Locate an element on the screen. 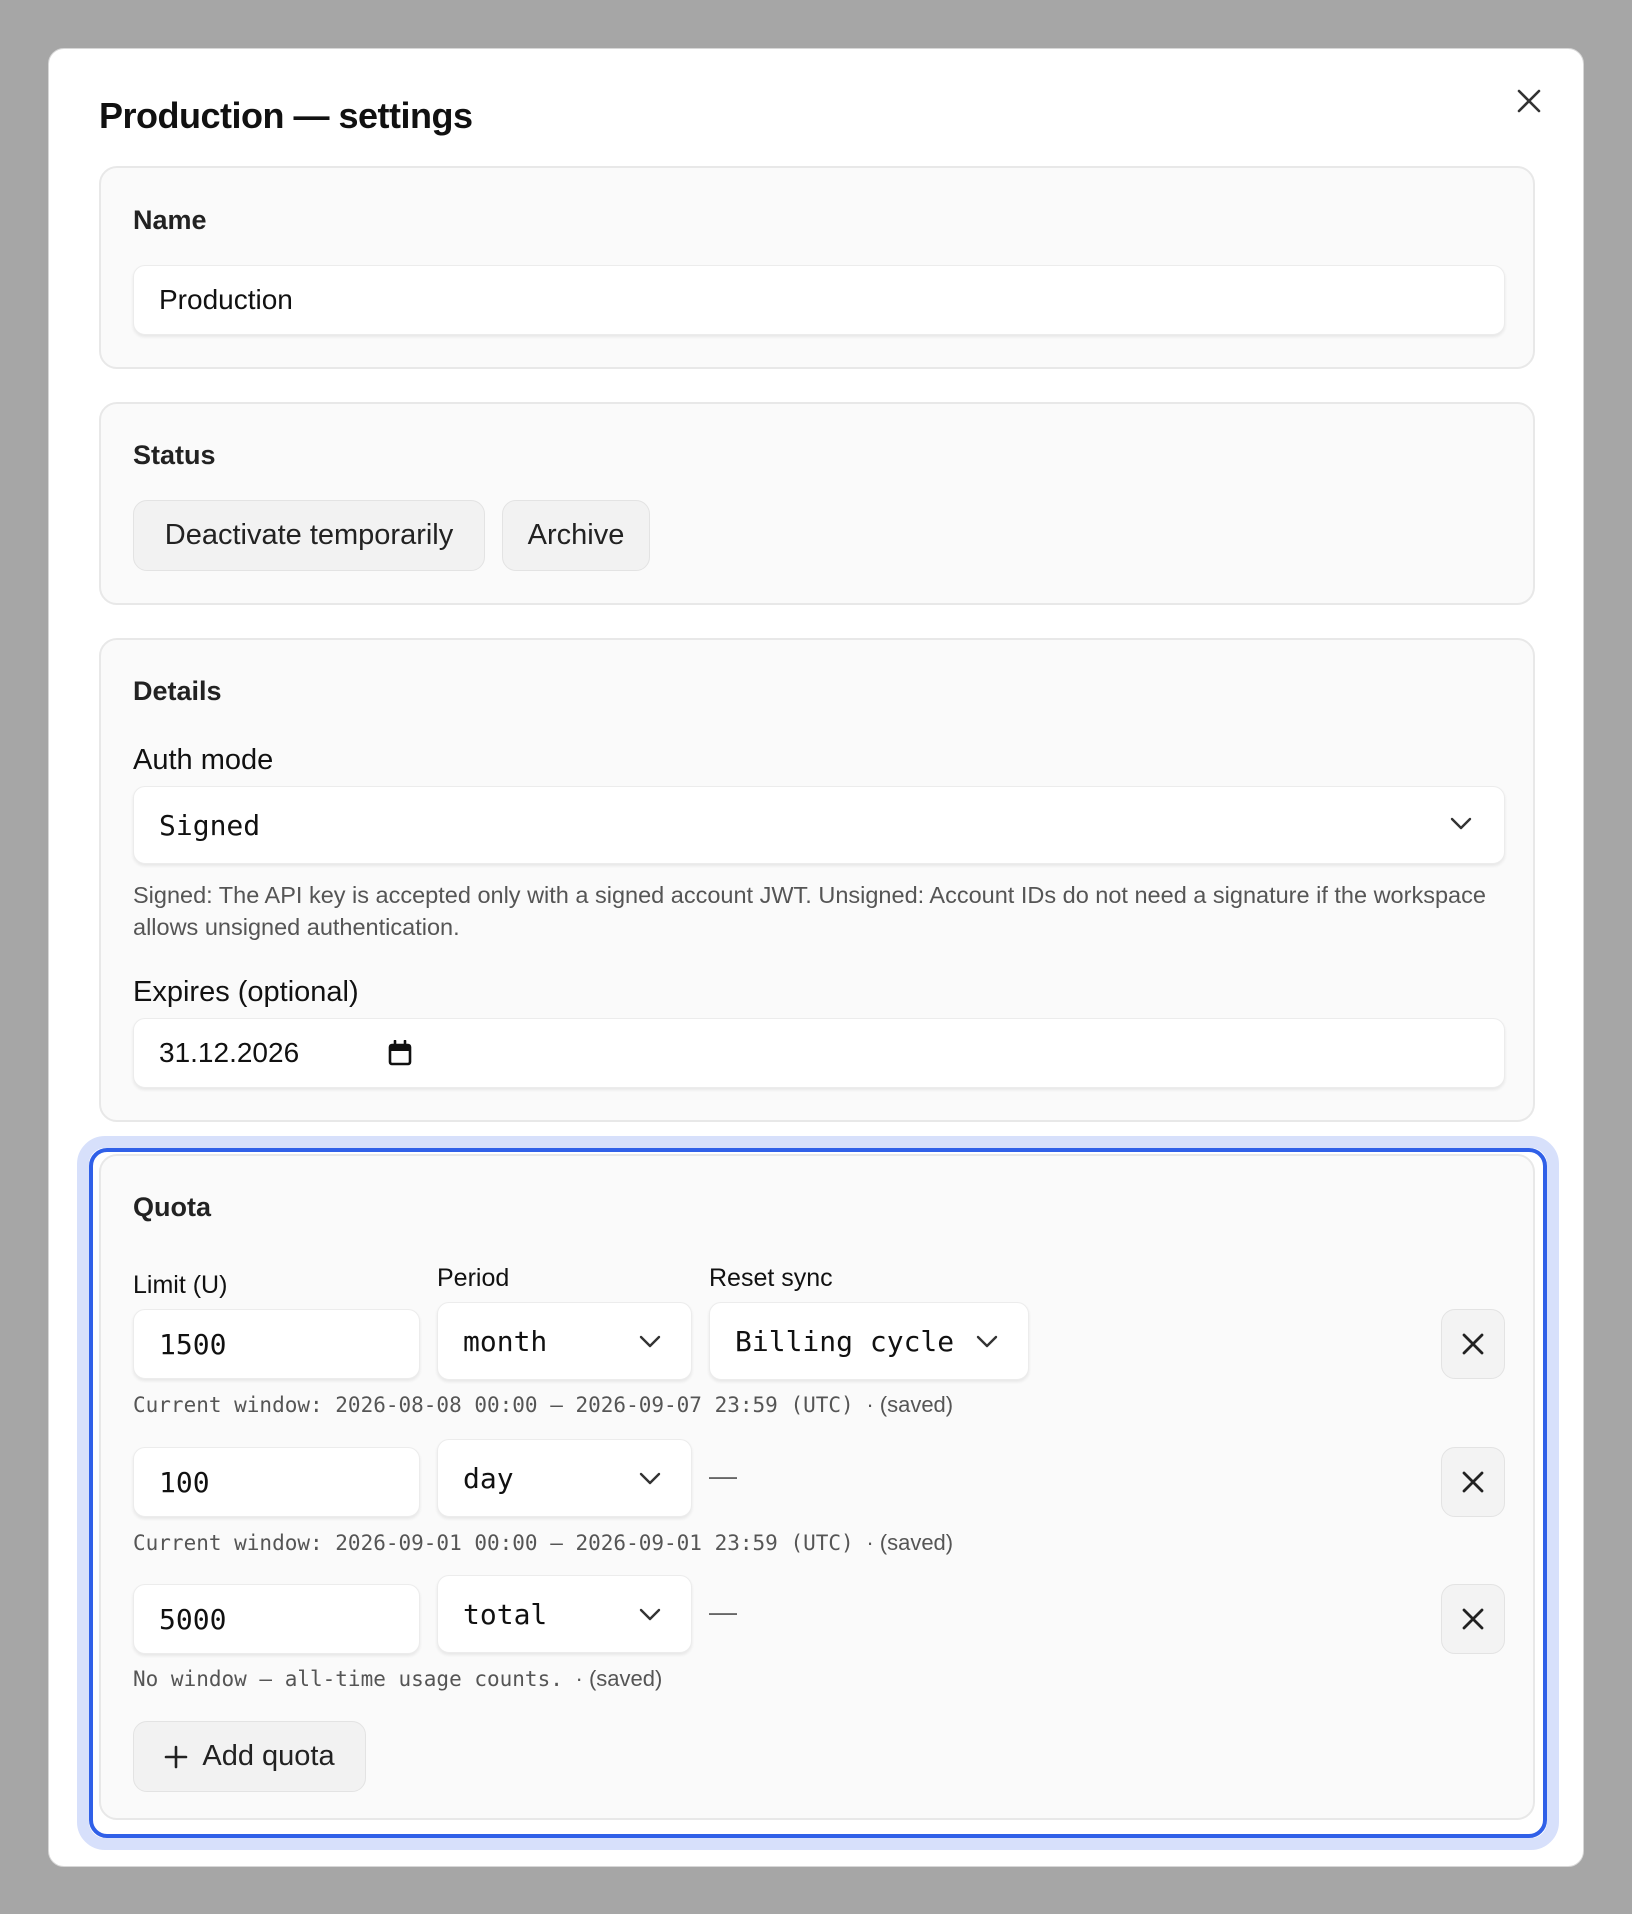 Image resolution: width=1632 pixels, height=1914 pixels. quota-period-value: total is located at coordinates (505, 1614).